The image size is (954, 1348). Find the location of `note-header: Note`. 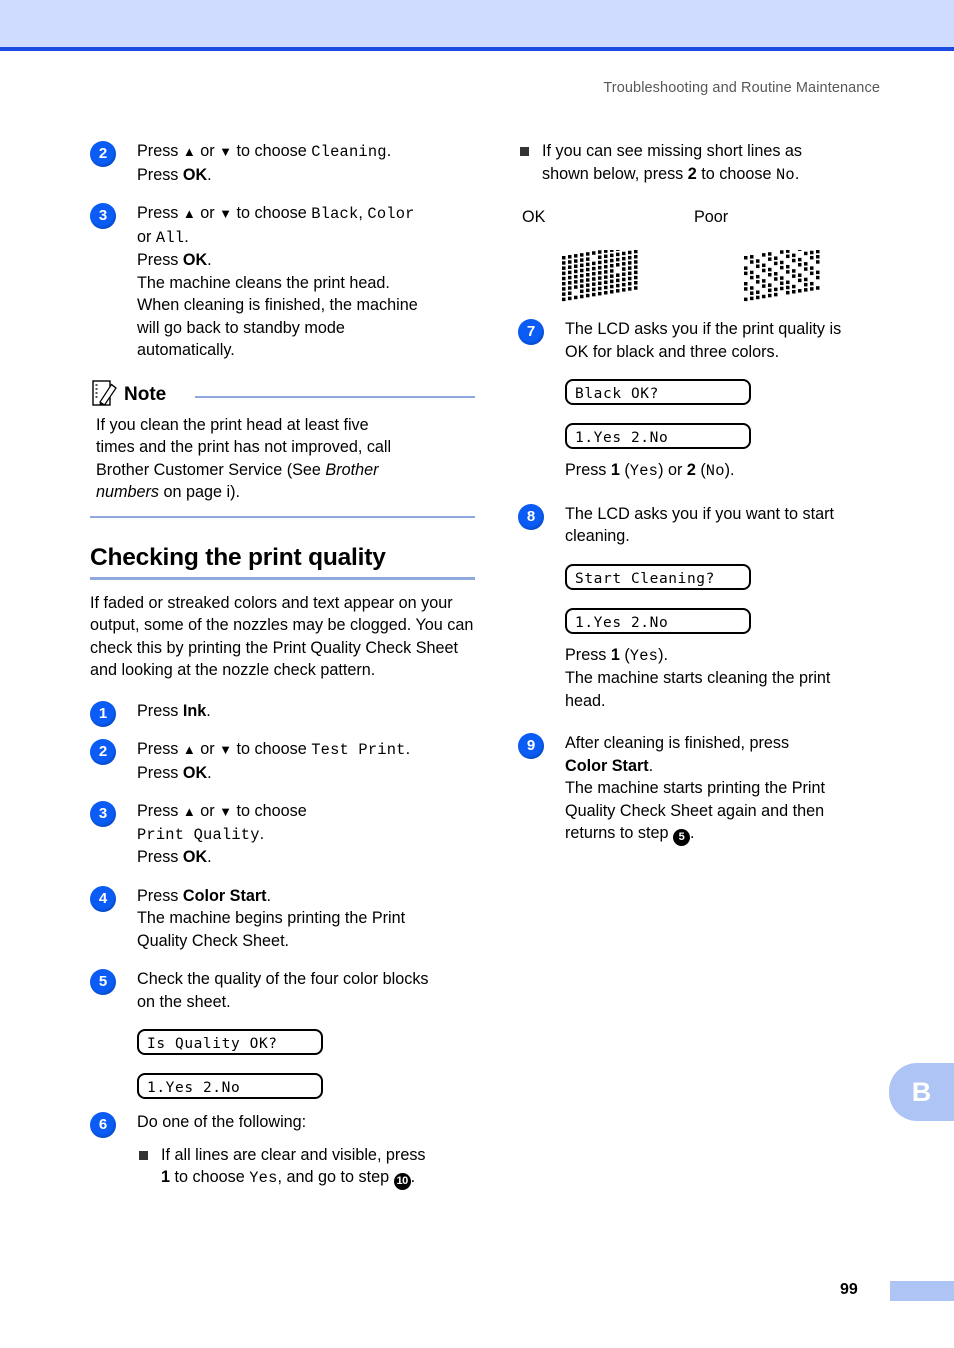

note-header: Note is located at coordinates (282, 395).